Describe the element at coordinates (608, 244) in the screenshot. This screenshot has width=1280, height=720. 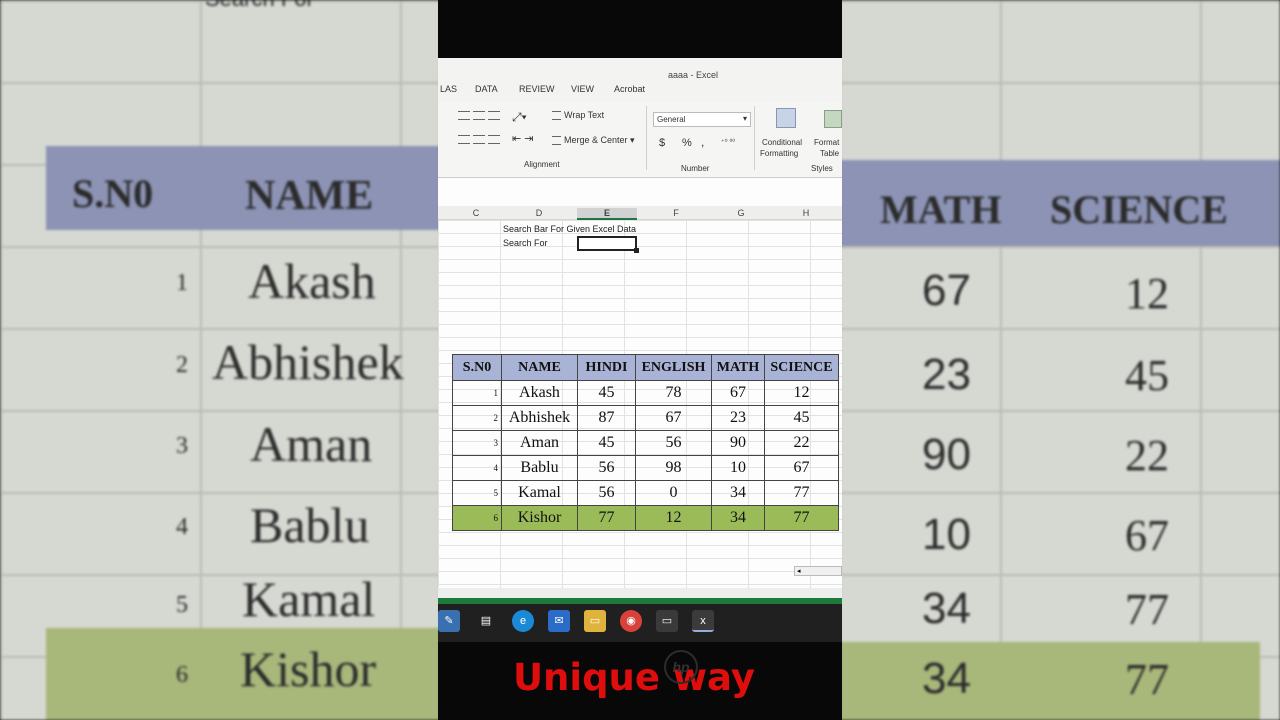
I see `search-input-cell` at that location.